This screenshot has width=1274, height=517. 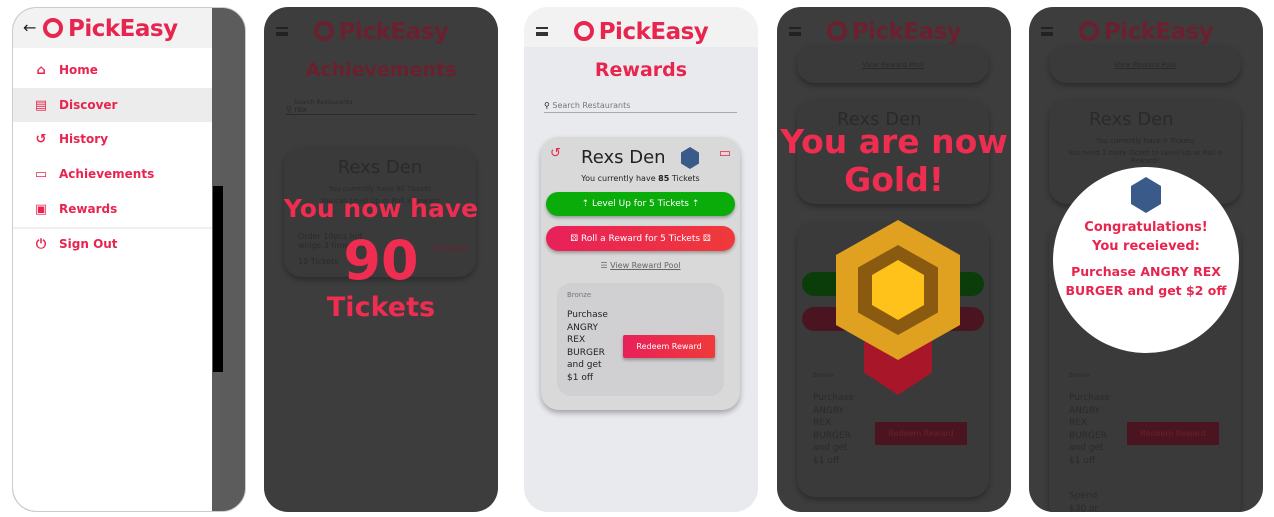 I want to click on menu-item-home: ⌂ Home, so click(x=65, y=70).